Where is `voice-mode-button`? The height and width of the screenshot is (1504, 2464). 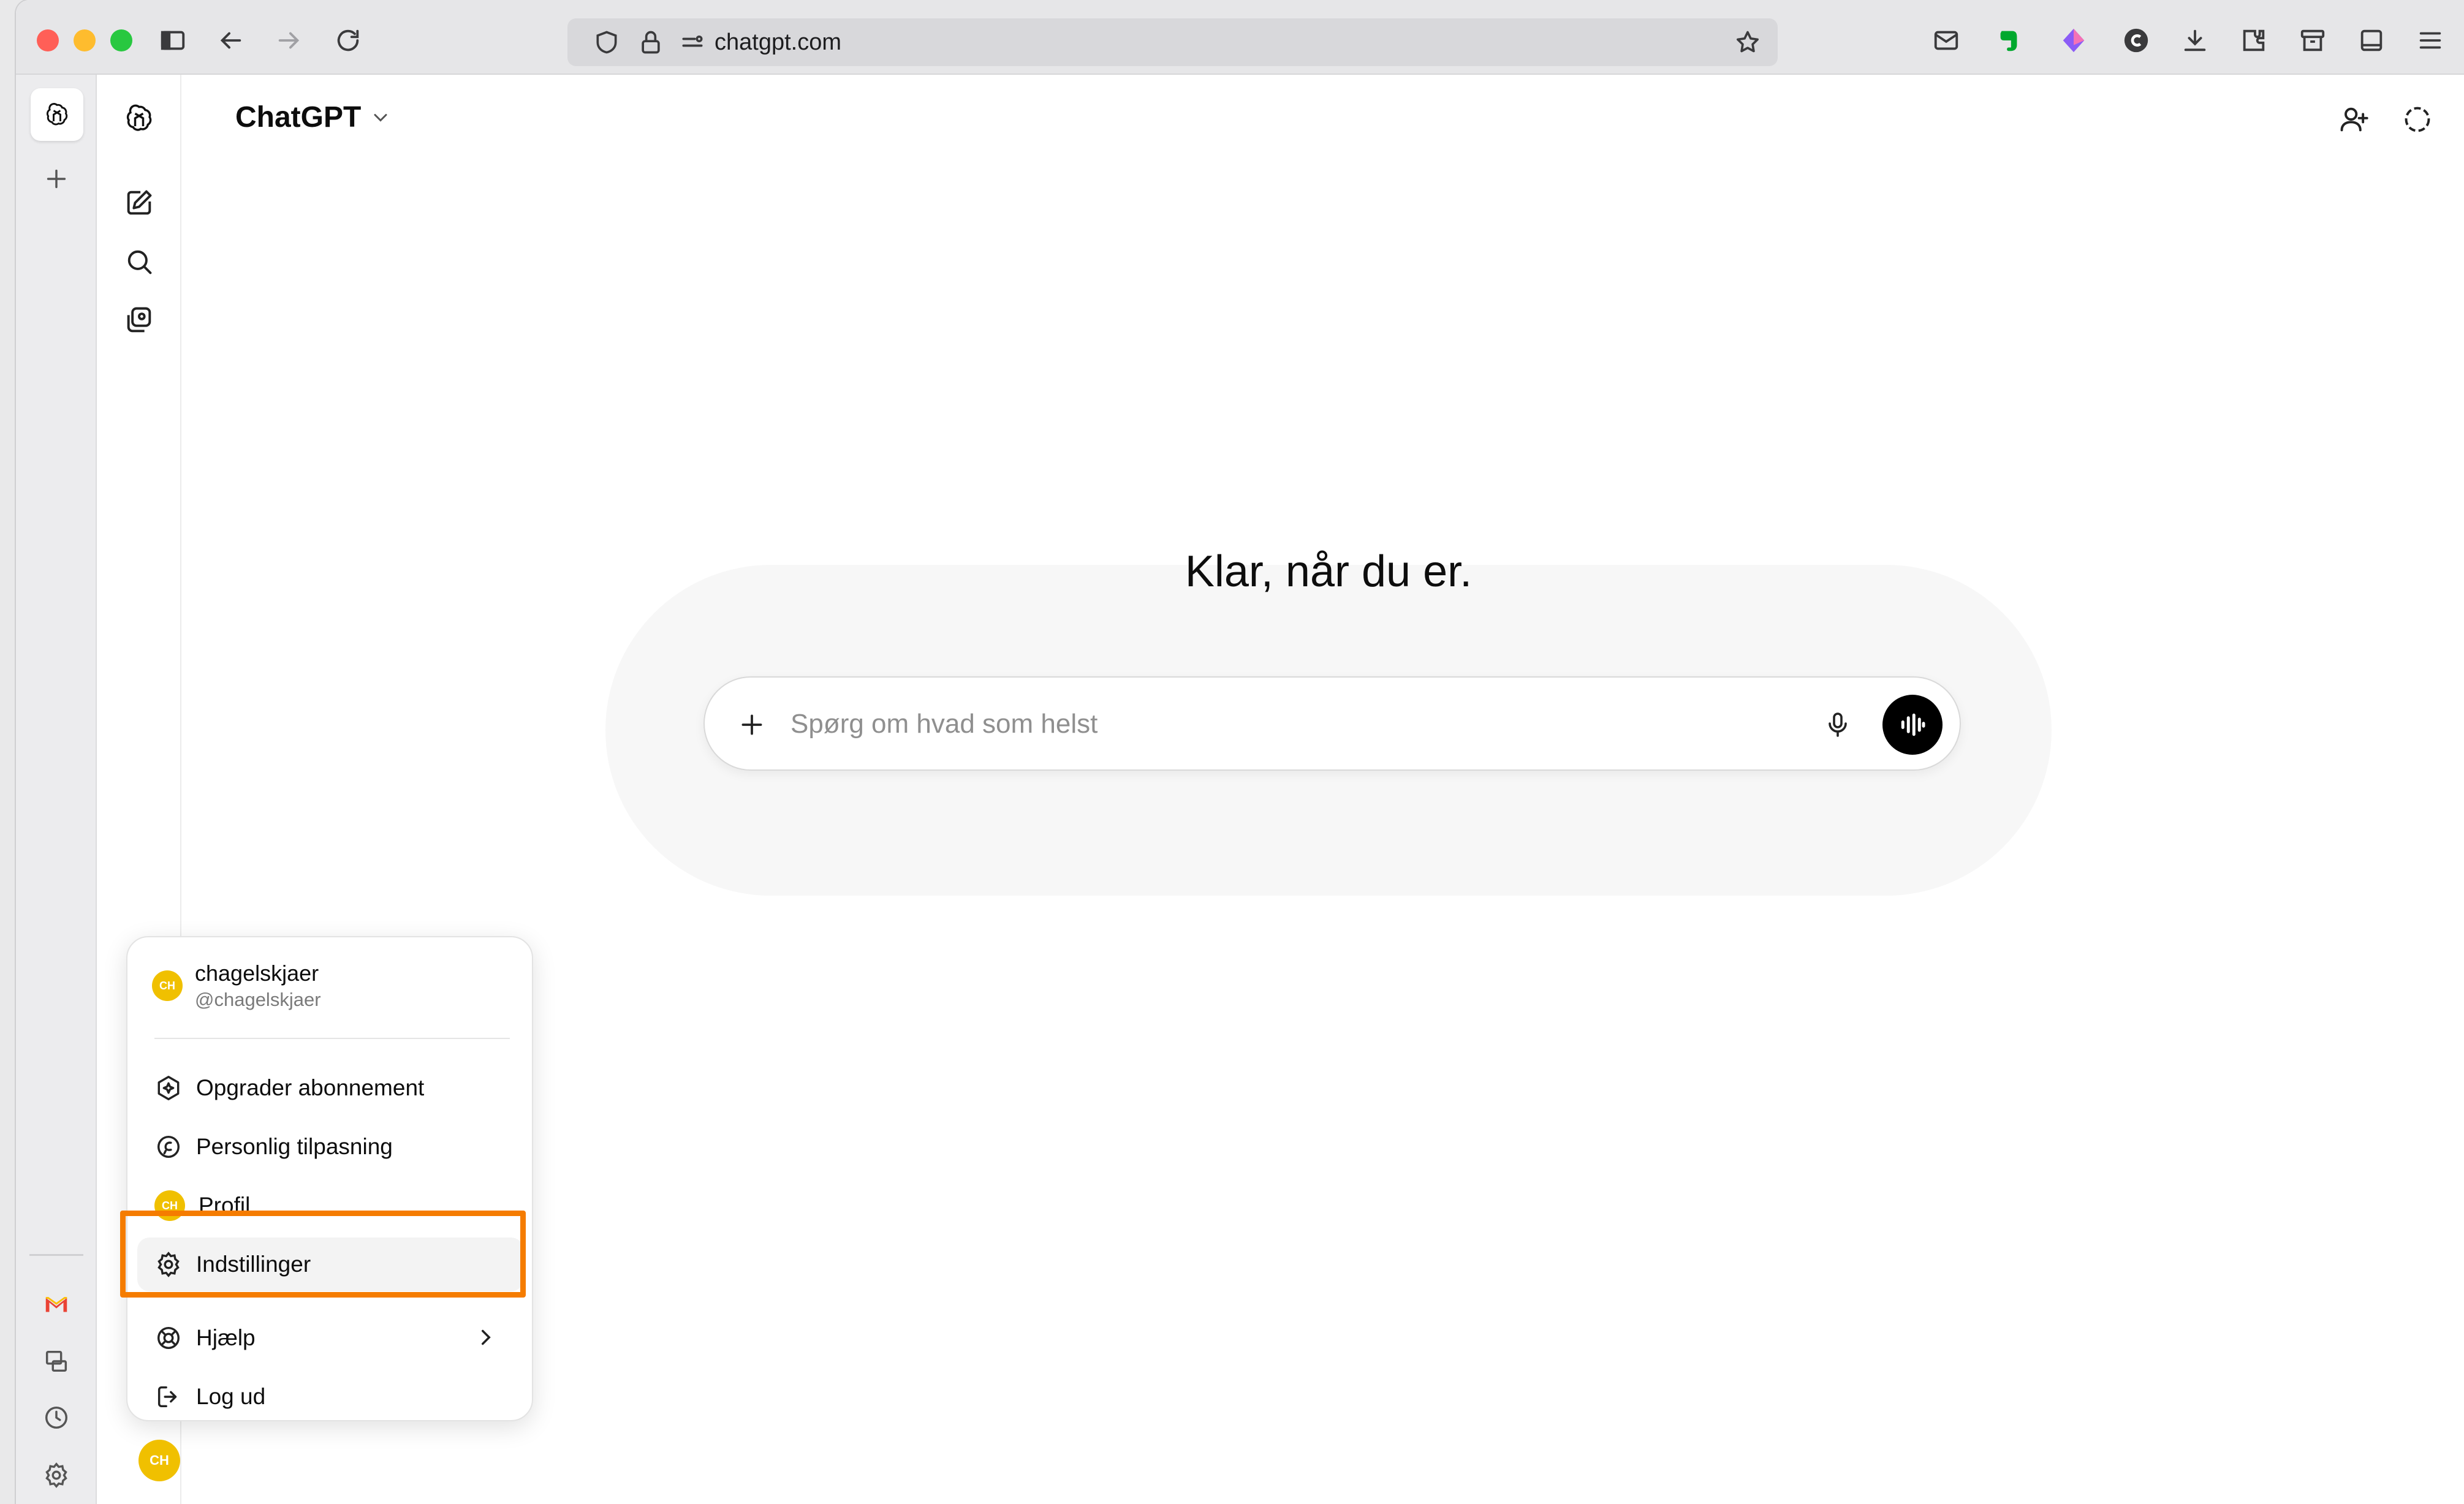
voice-mode-button is located at coordinates (1912, 725).